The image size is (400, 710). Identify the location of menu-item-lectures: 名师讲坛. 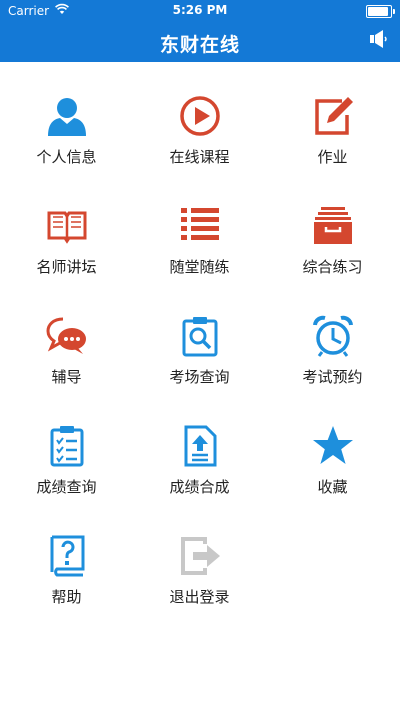
(66, 227).